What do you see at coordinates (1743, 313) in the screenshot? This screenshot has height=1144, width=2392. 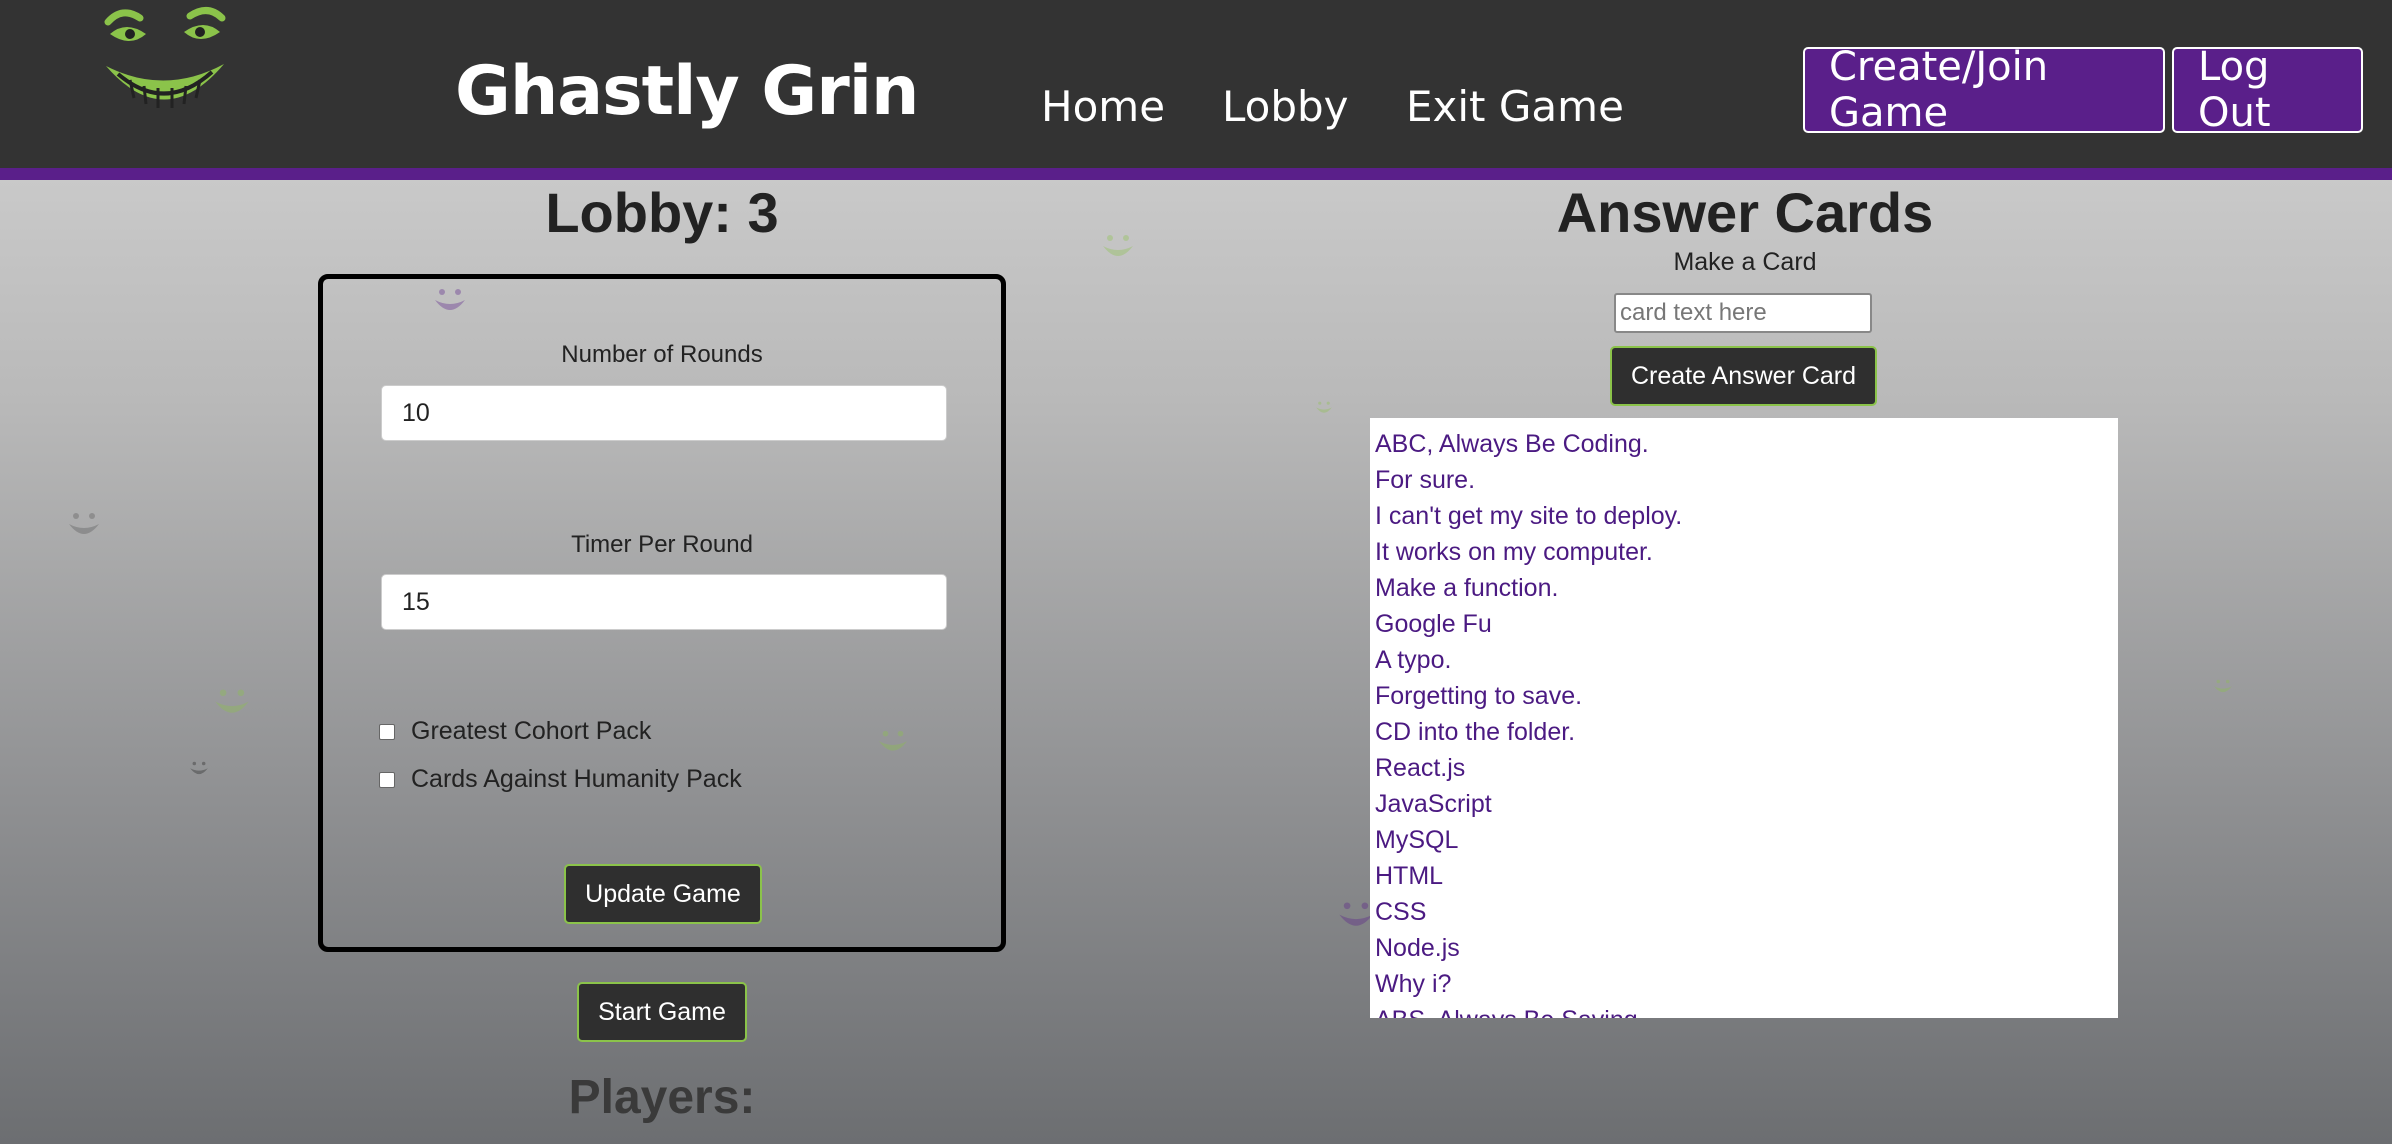 I see `card-text-input` at bounding box center [1743, 313].